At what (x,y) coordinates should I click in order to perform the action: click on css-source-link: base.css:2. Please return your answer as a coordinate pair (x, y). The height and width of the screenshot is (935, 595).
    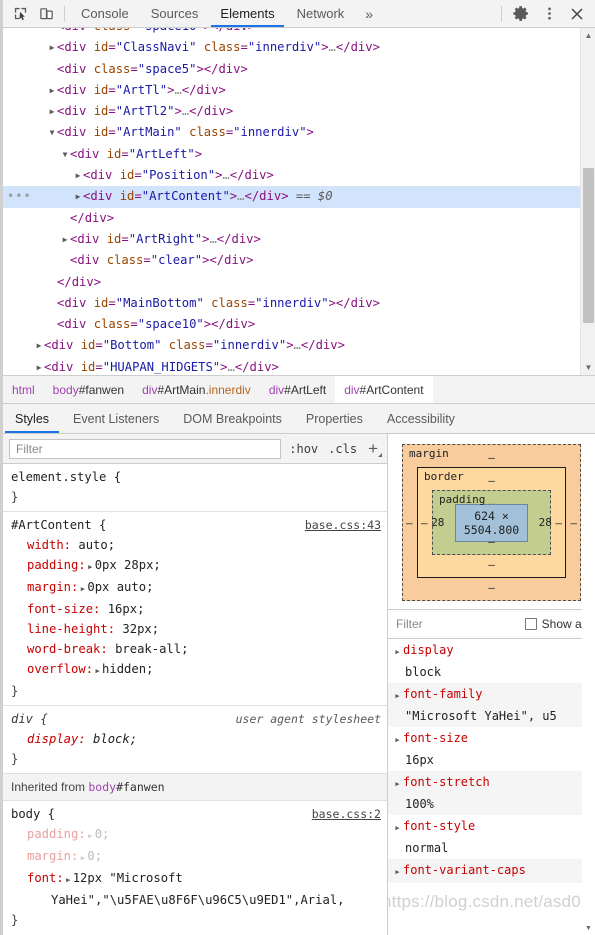
    Looking at the image, I should click on (346, 814).